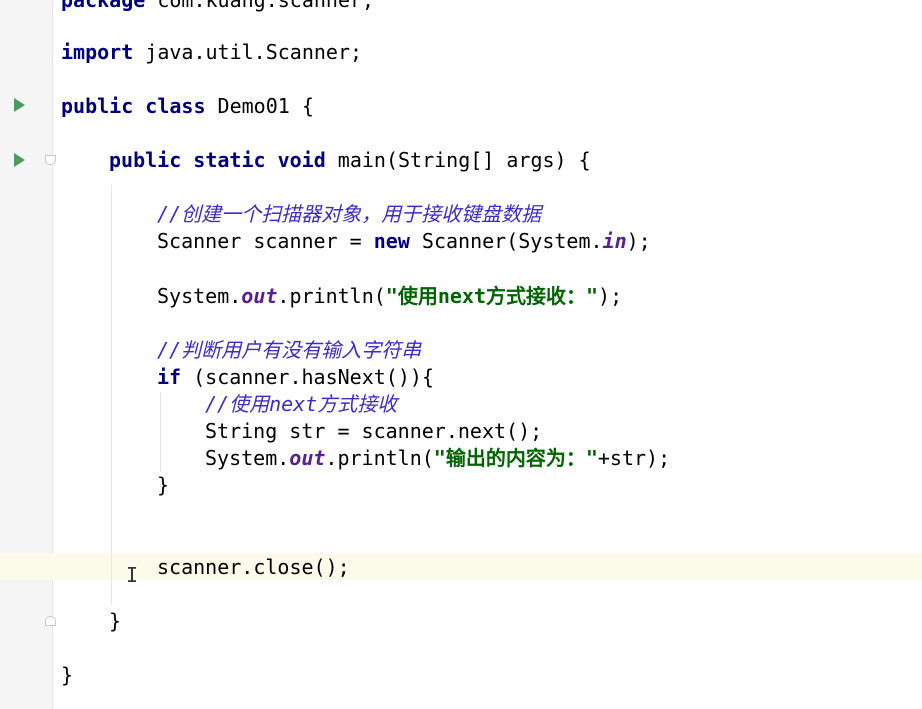 Image resolution: width=922 pixels, height=709 pixels. What do you see at coordinates (19, 160) in the screenshot?
I see `run-main-icon` at bounding box center [19, 160].